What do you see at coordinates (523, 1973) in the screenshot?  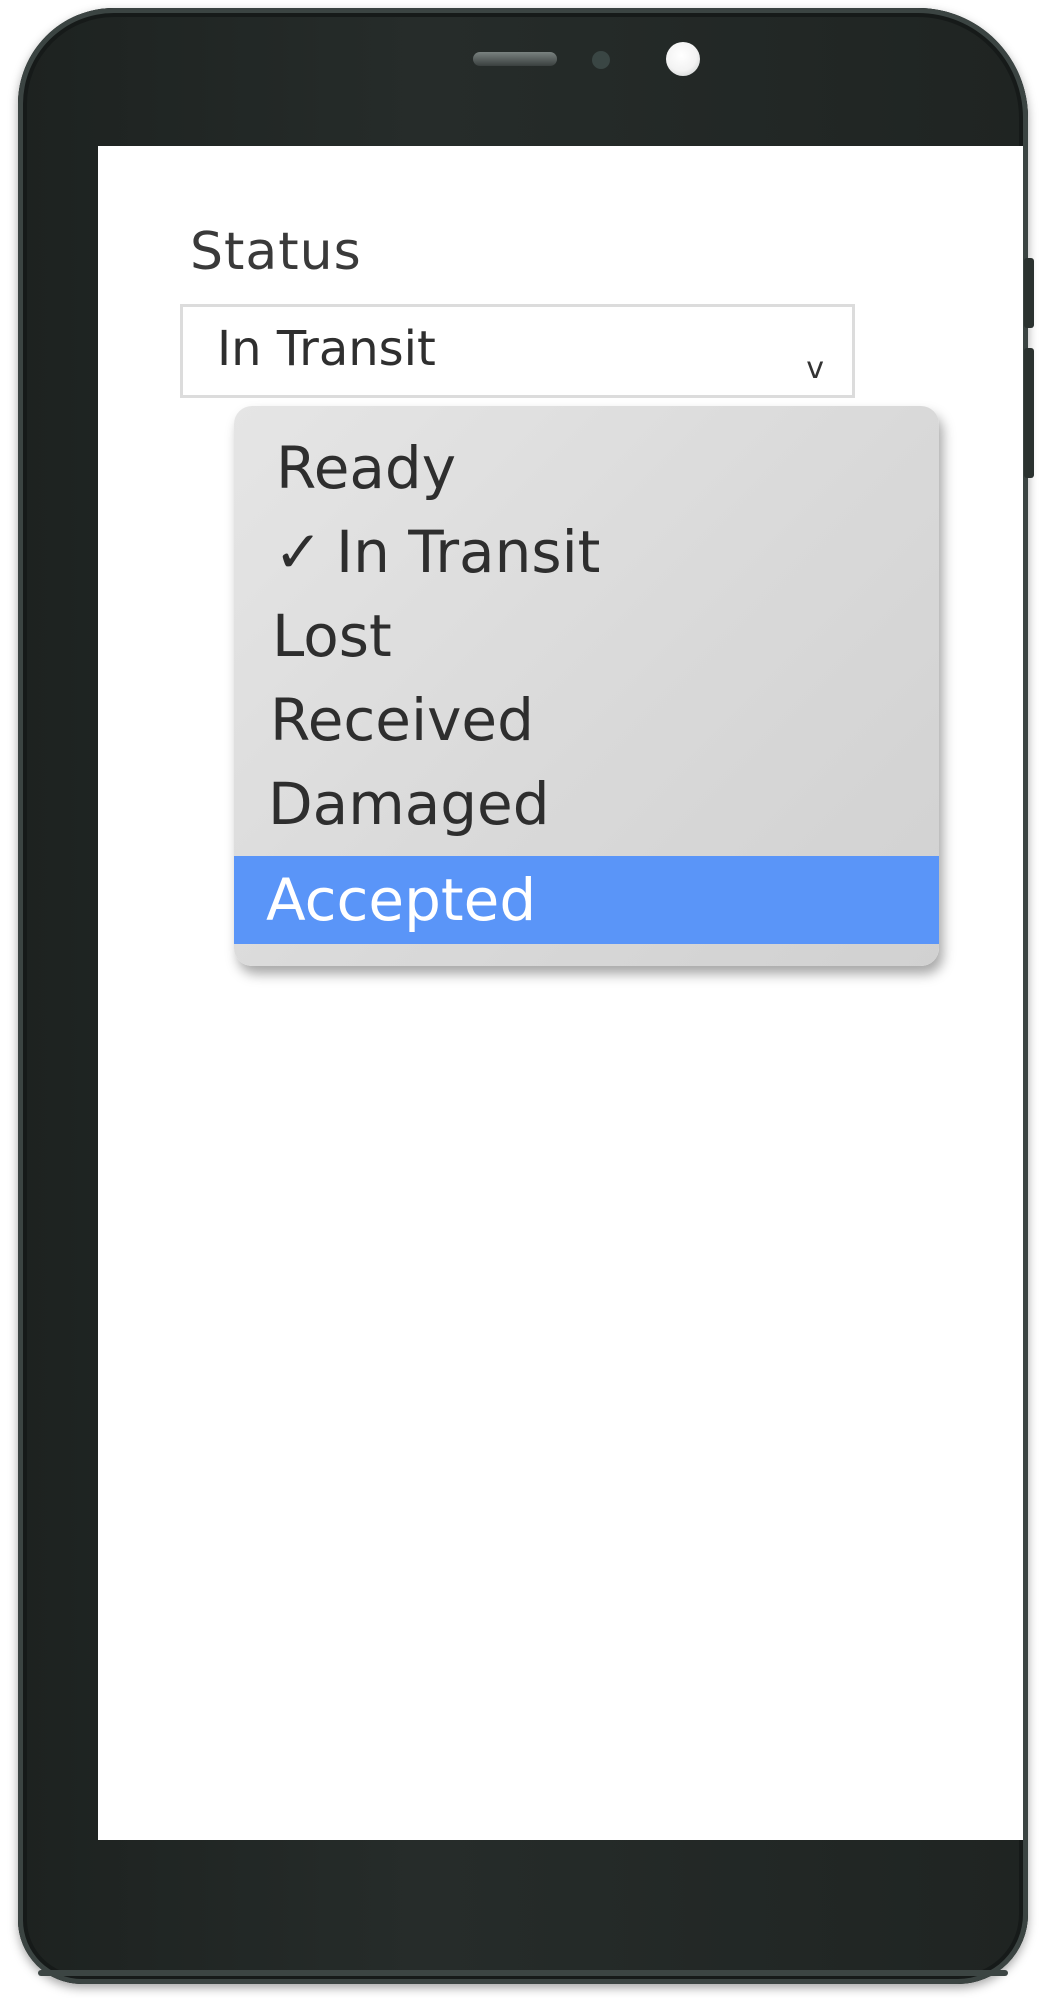 I see `bottom-bezel-edge` at bounding box center [523, 1973].